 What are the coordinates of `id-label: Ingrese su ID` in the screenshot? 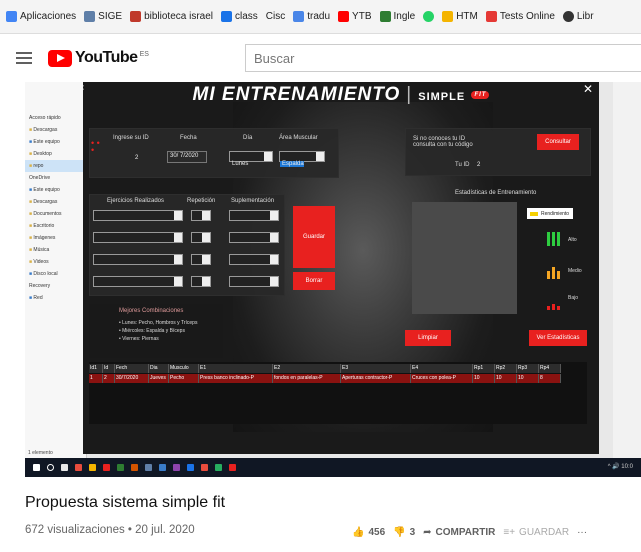 It's located at (131, 138).